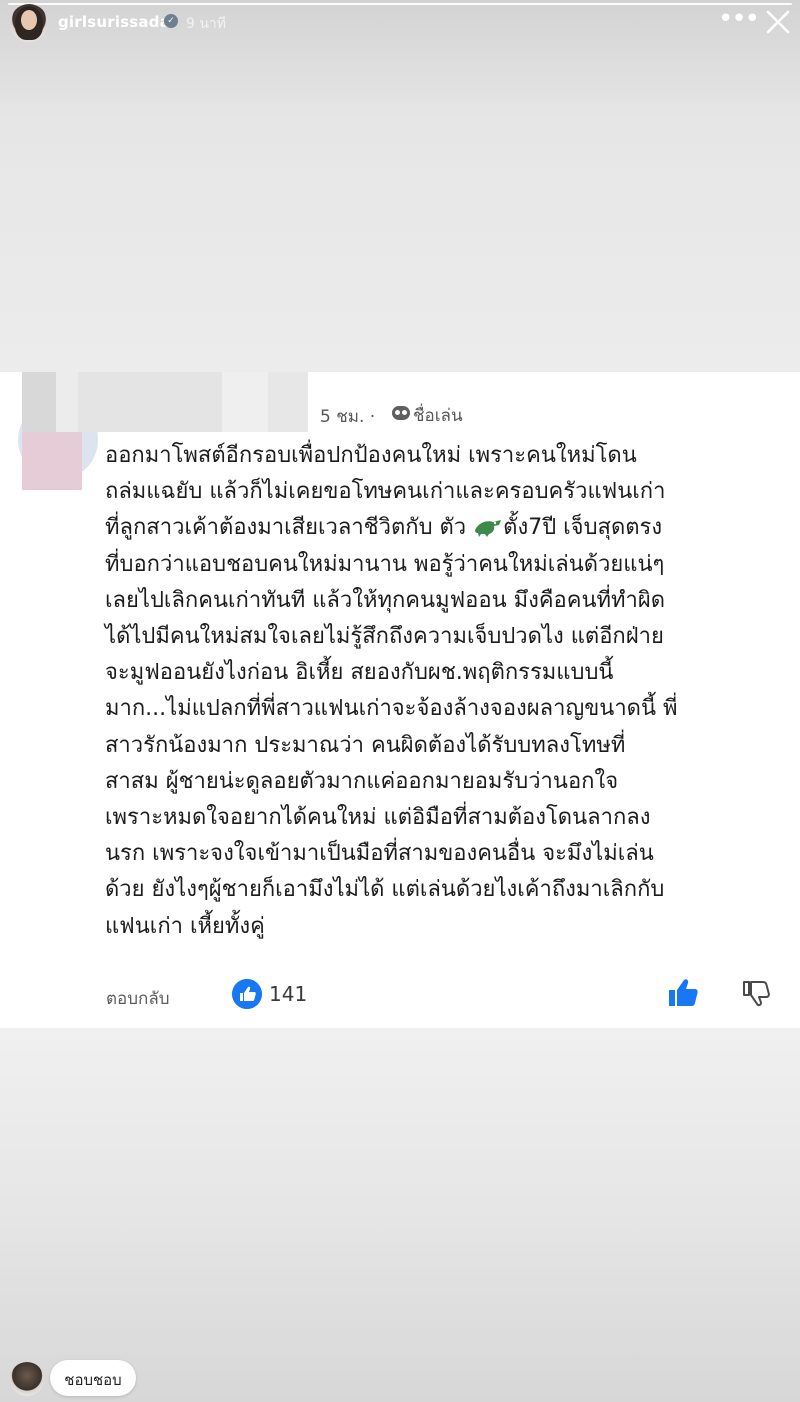  What do you see at coordinates (206, 24) in the screenshot?
I see `story-time: 9 นาที` at bounding box center [206, 24].